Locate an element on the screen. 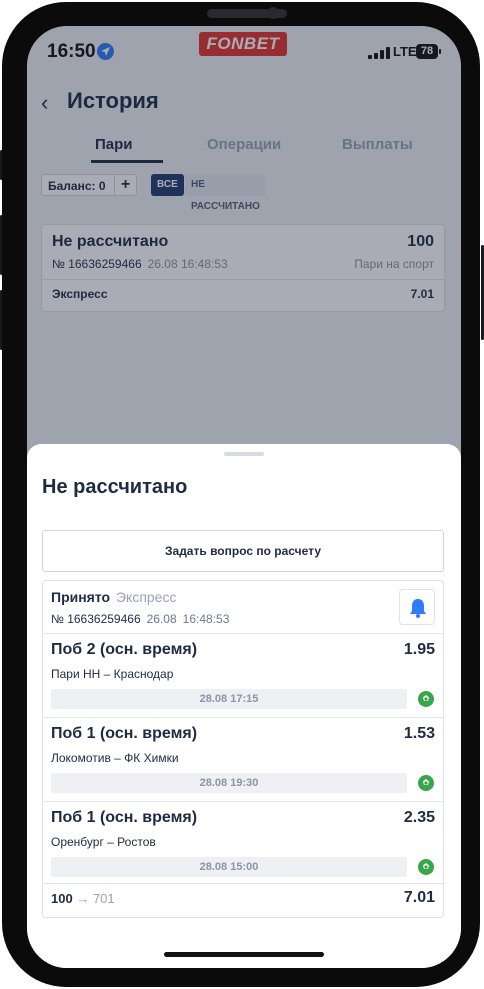 The width and height of the screenshot is (484, 989). event-odd: 1.95 is located at coordinates (419, 649).